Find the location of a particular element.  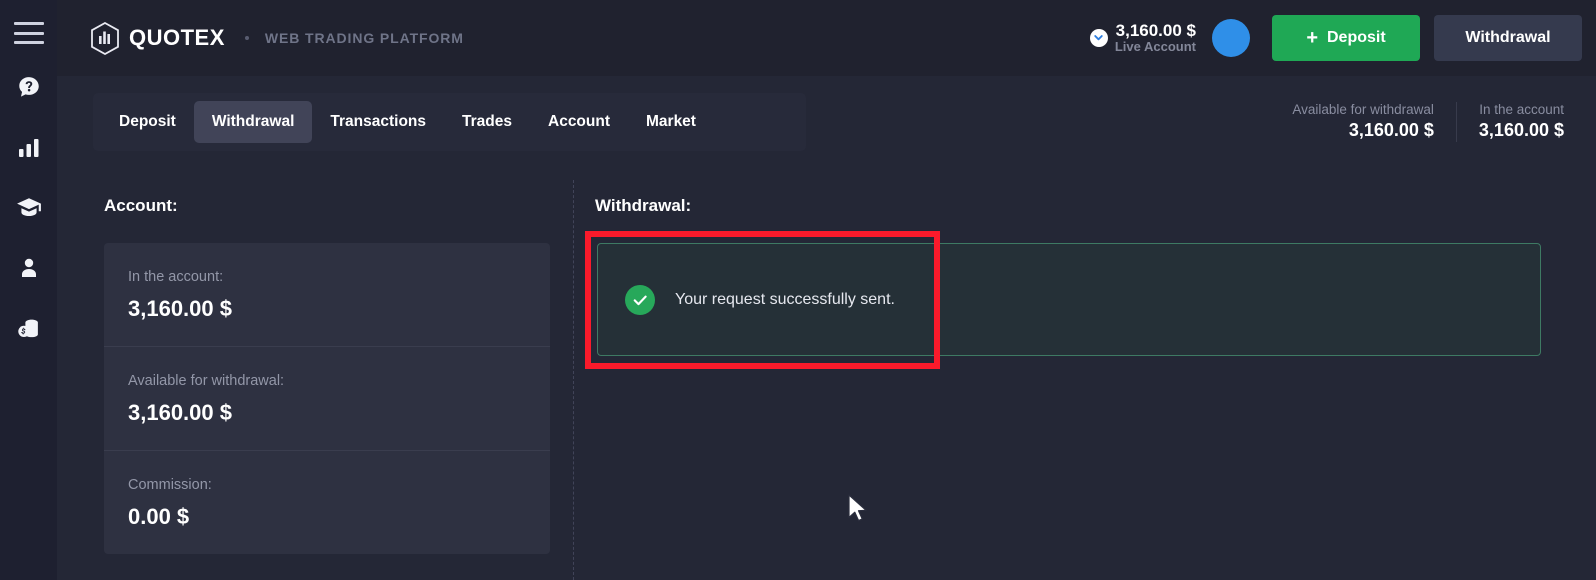

quotex-hexagon-icon is located at coordinates (105, 38).